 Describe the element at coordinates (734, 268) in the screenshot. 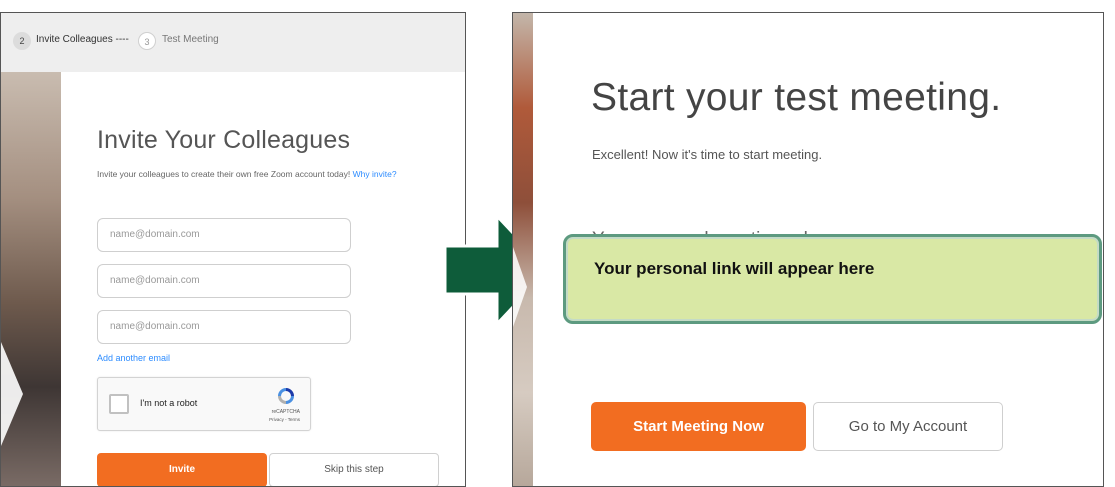

I see `personal-link-placeholder: Your personal link will appear here` at that location.